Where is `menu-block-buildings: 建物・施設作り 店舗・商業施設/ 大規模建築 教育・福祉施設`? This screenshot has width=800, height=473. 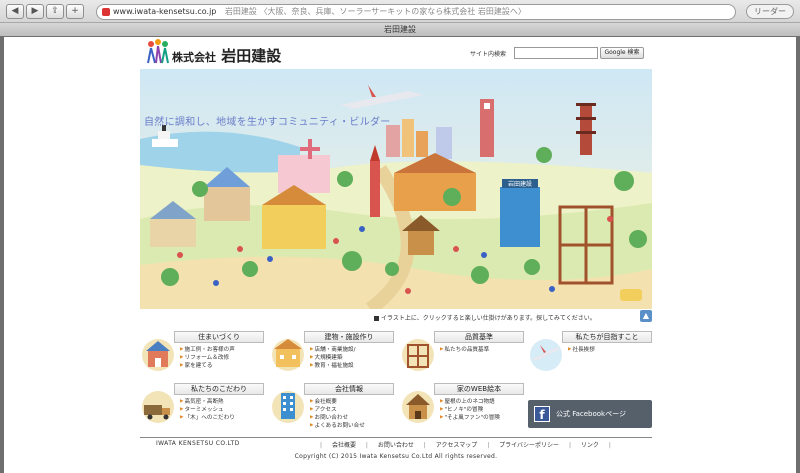 menu-block-buildings: 建物・施設作り 店舗・商業施設/ 大規模建築 教育・福祉施設 is located at coordinates (332, 354).